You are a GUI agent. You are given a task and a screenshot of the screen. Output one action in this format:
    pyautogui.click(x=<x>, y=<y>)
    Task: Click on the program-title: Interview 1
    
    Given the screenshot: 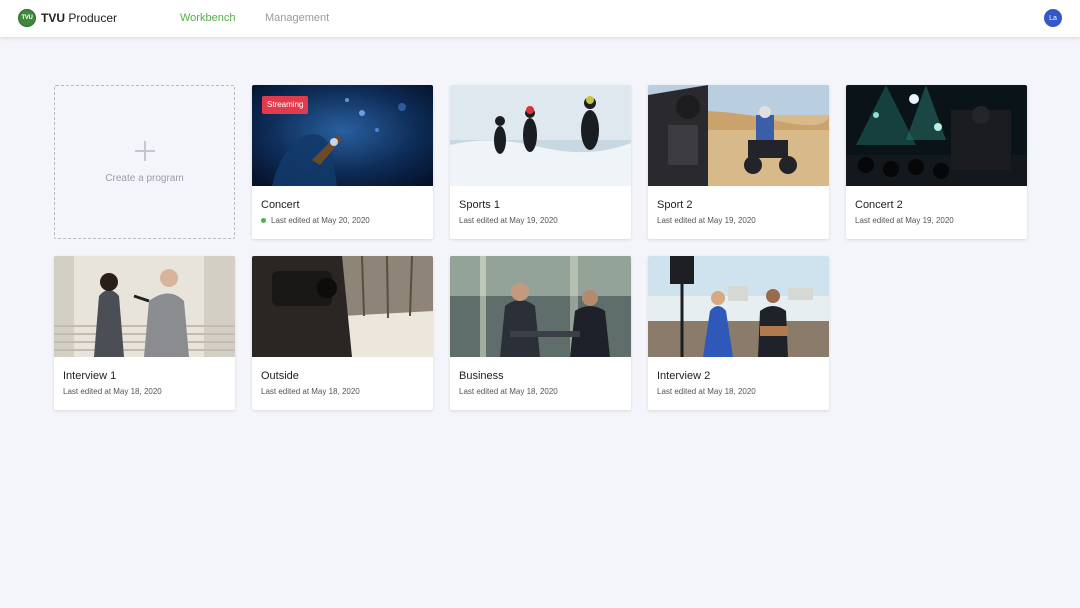 What is the action you would take?
    pyautogui.click(x=90, y=376)
    